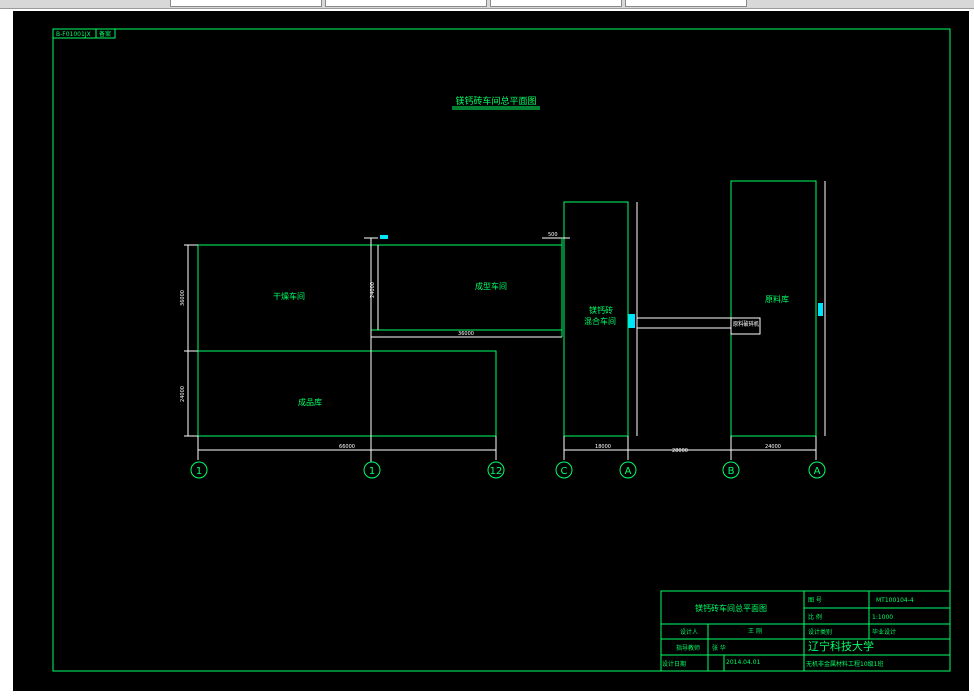 This screenshot has height=696, width=974. Describe the element at coordinates (882, 617) in the screenshot. I see `tb-scale: 1:1000` at that location.